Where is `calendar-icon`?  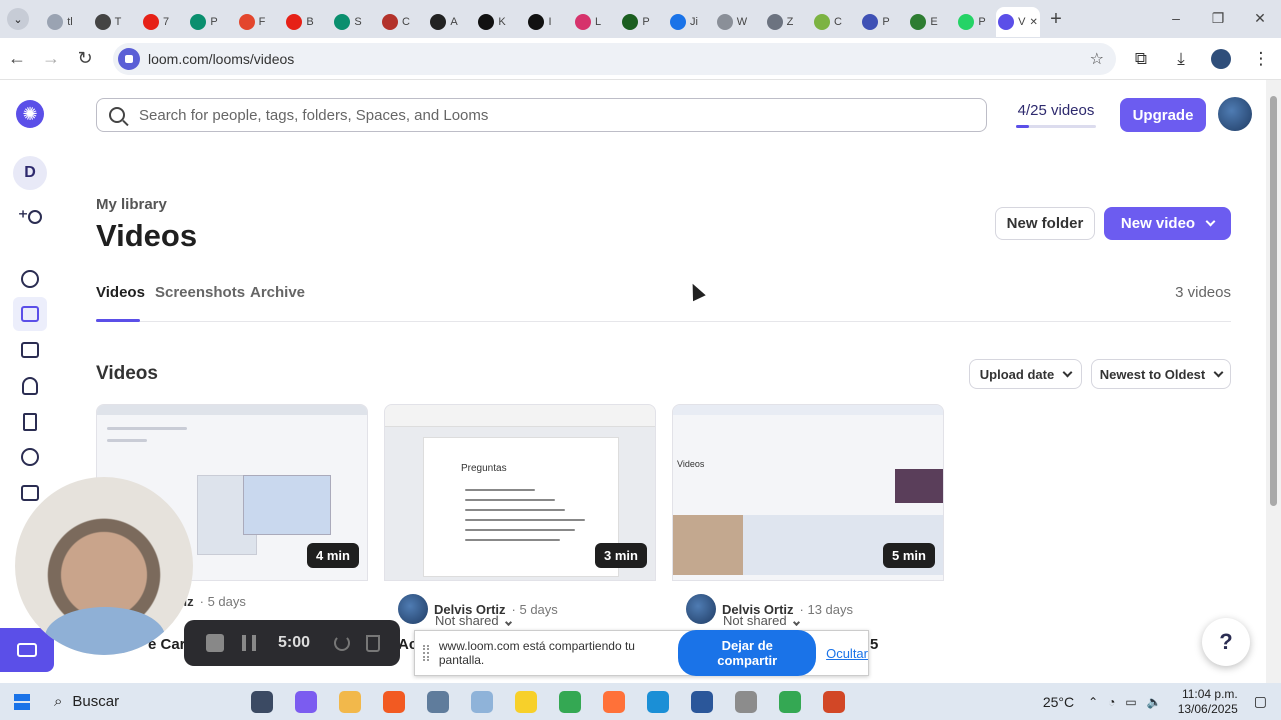 calendar-icon is located at coordinates (30, 350).